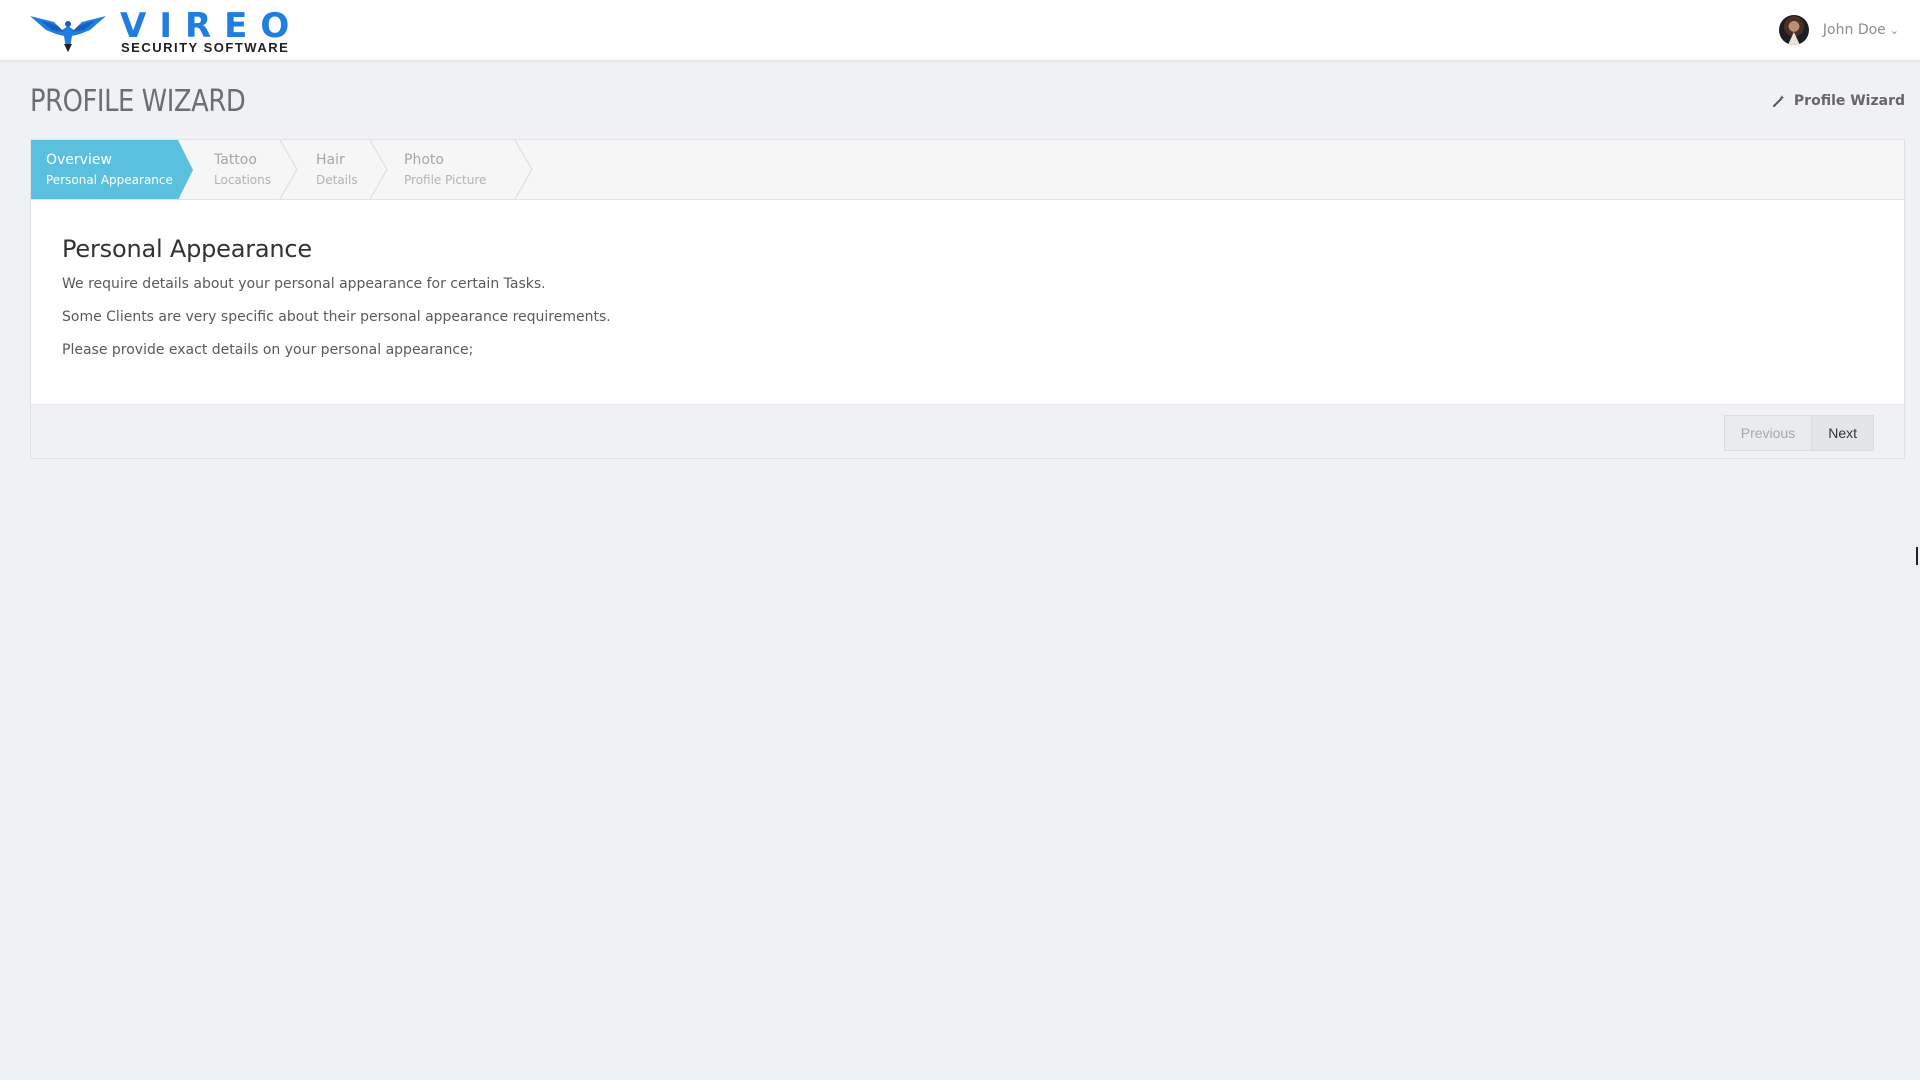 The height and width of the screenshot is (1080, 1920). Describe the element at coordinates (1894, 30) in the screenshot. I see `chevron-down-icon: ⌄` at that location.